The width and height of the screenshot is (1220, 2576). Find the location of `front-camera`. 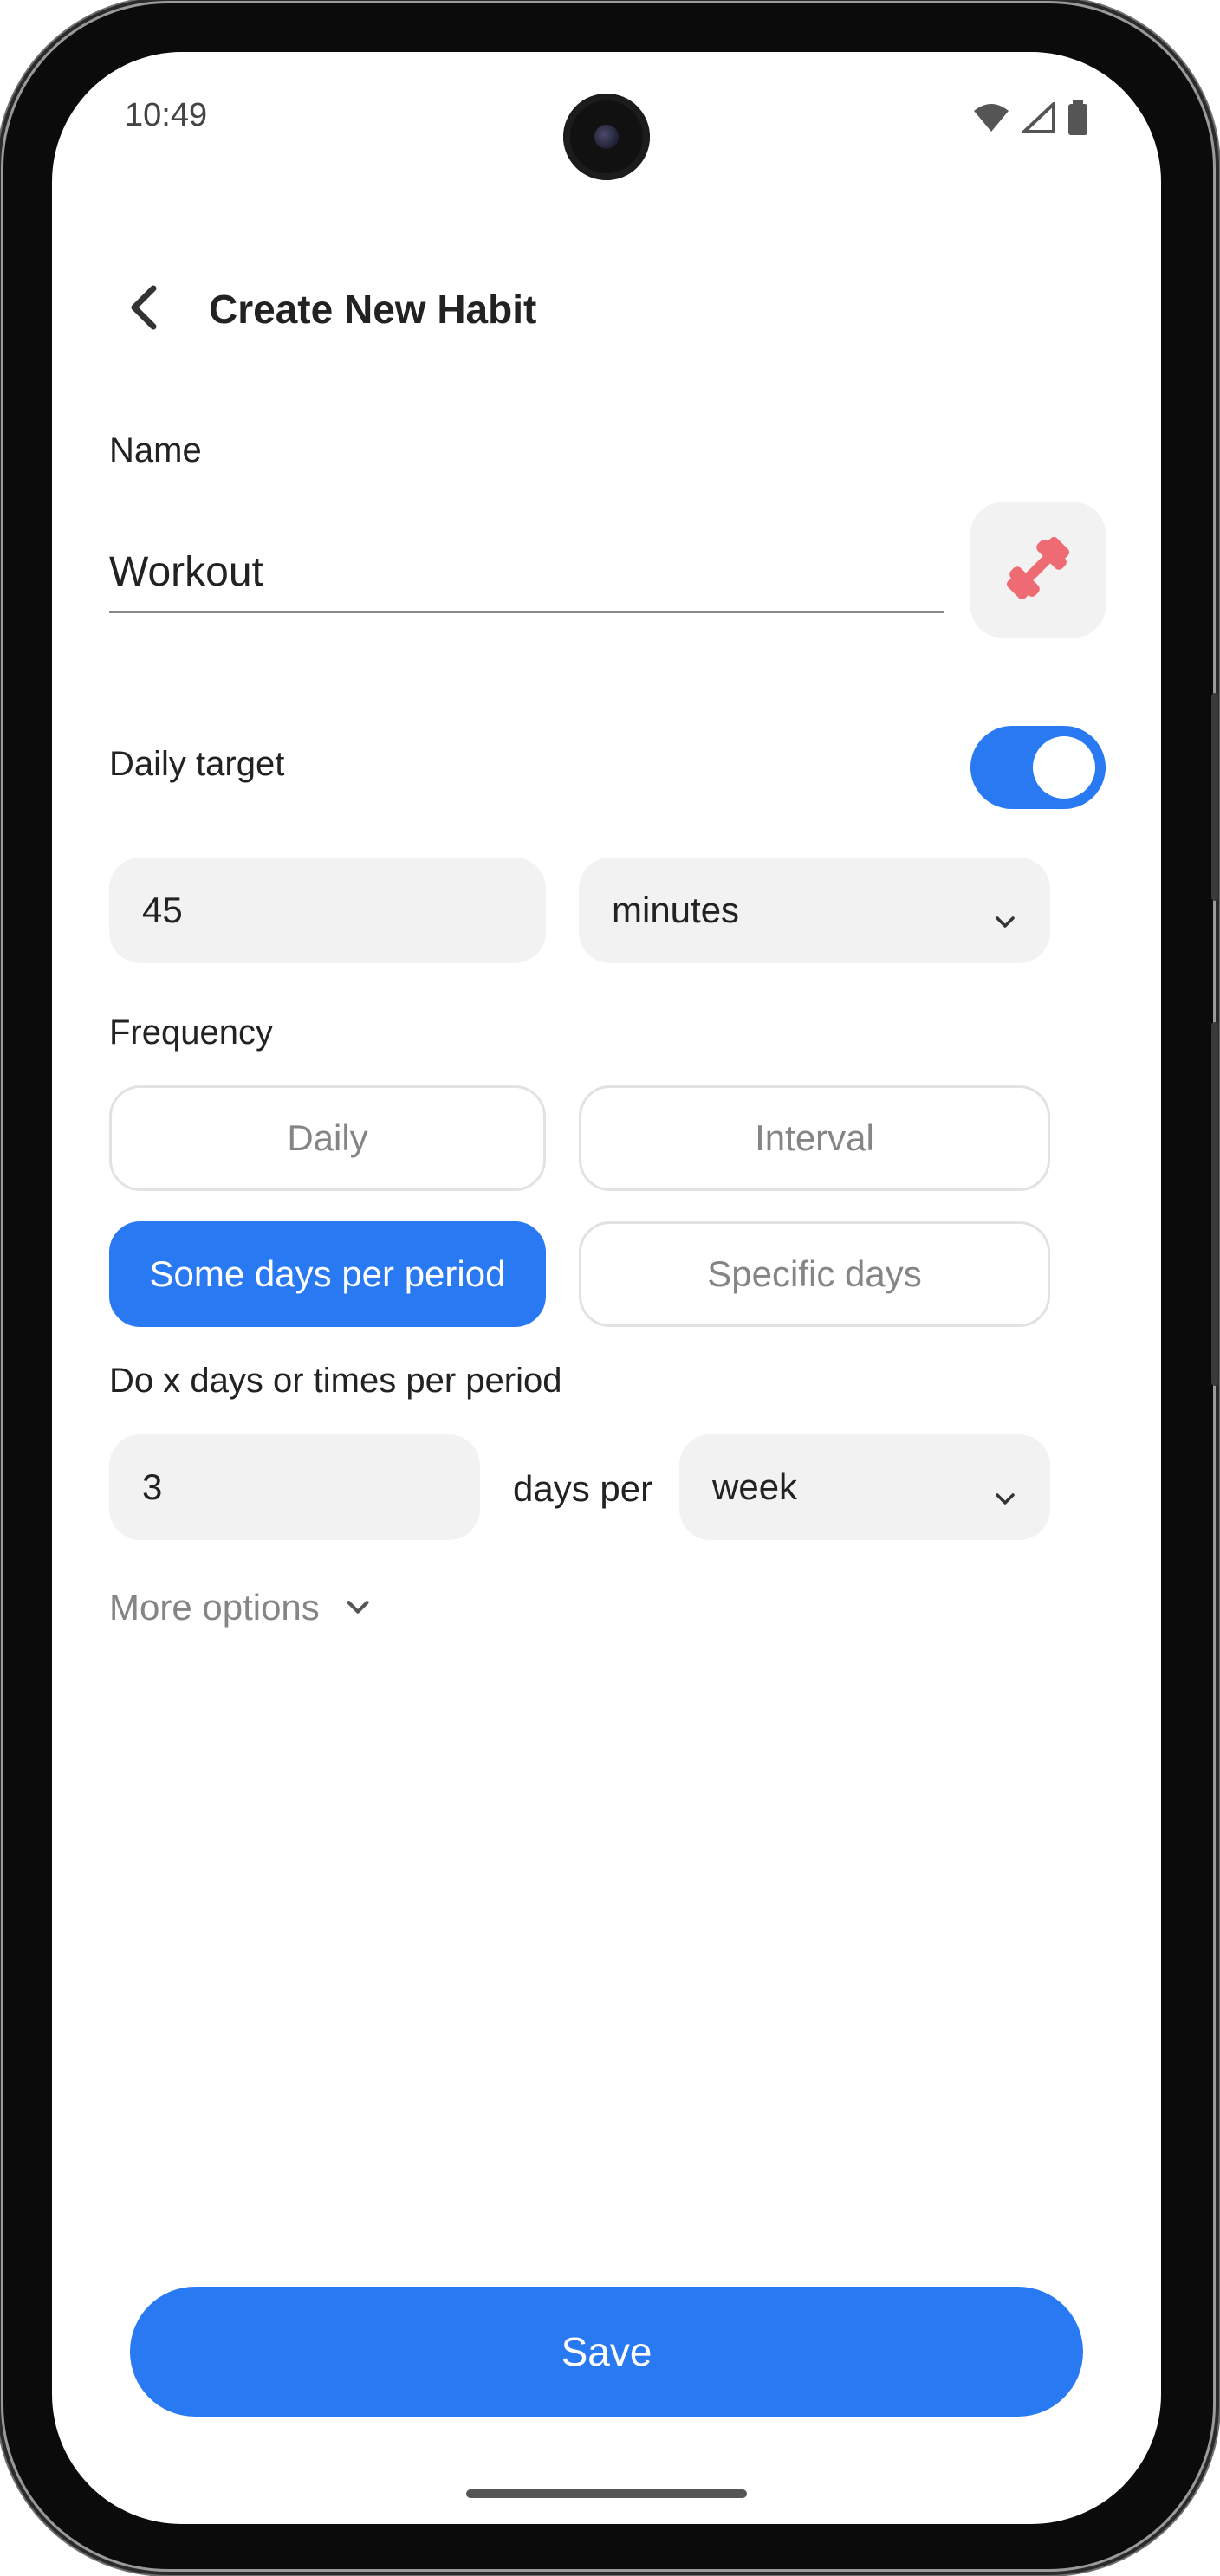

front-camera is located at coordinates (606, 137).